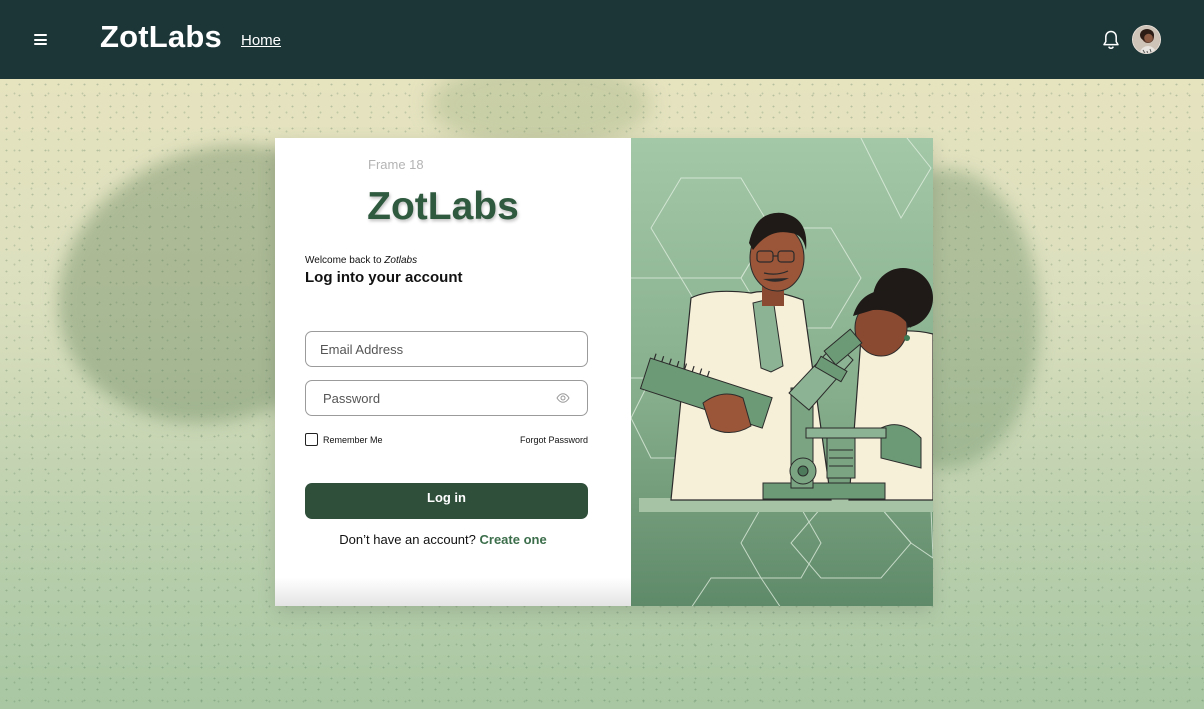 Image resolution: width=1204 pixels, height=709 pixels. I want to click on remember-label: Remember Me, so click(353, 439).